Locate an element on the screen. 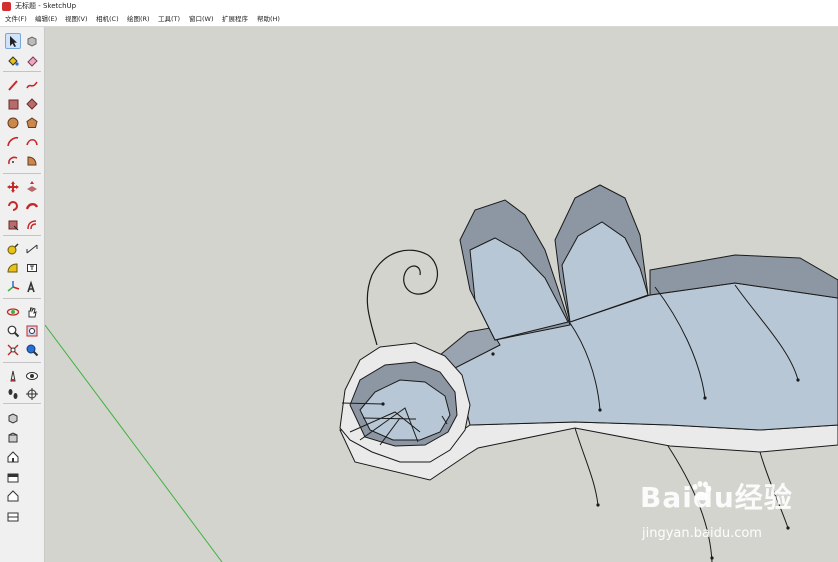 This screenshot has width=838, height=562. scale-tool is located at coordinates (13, 225).